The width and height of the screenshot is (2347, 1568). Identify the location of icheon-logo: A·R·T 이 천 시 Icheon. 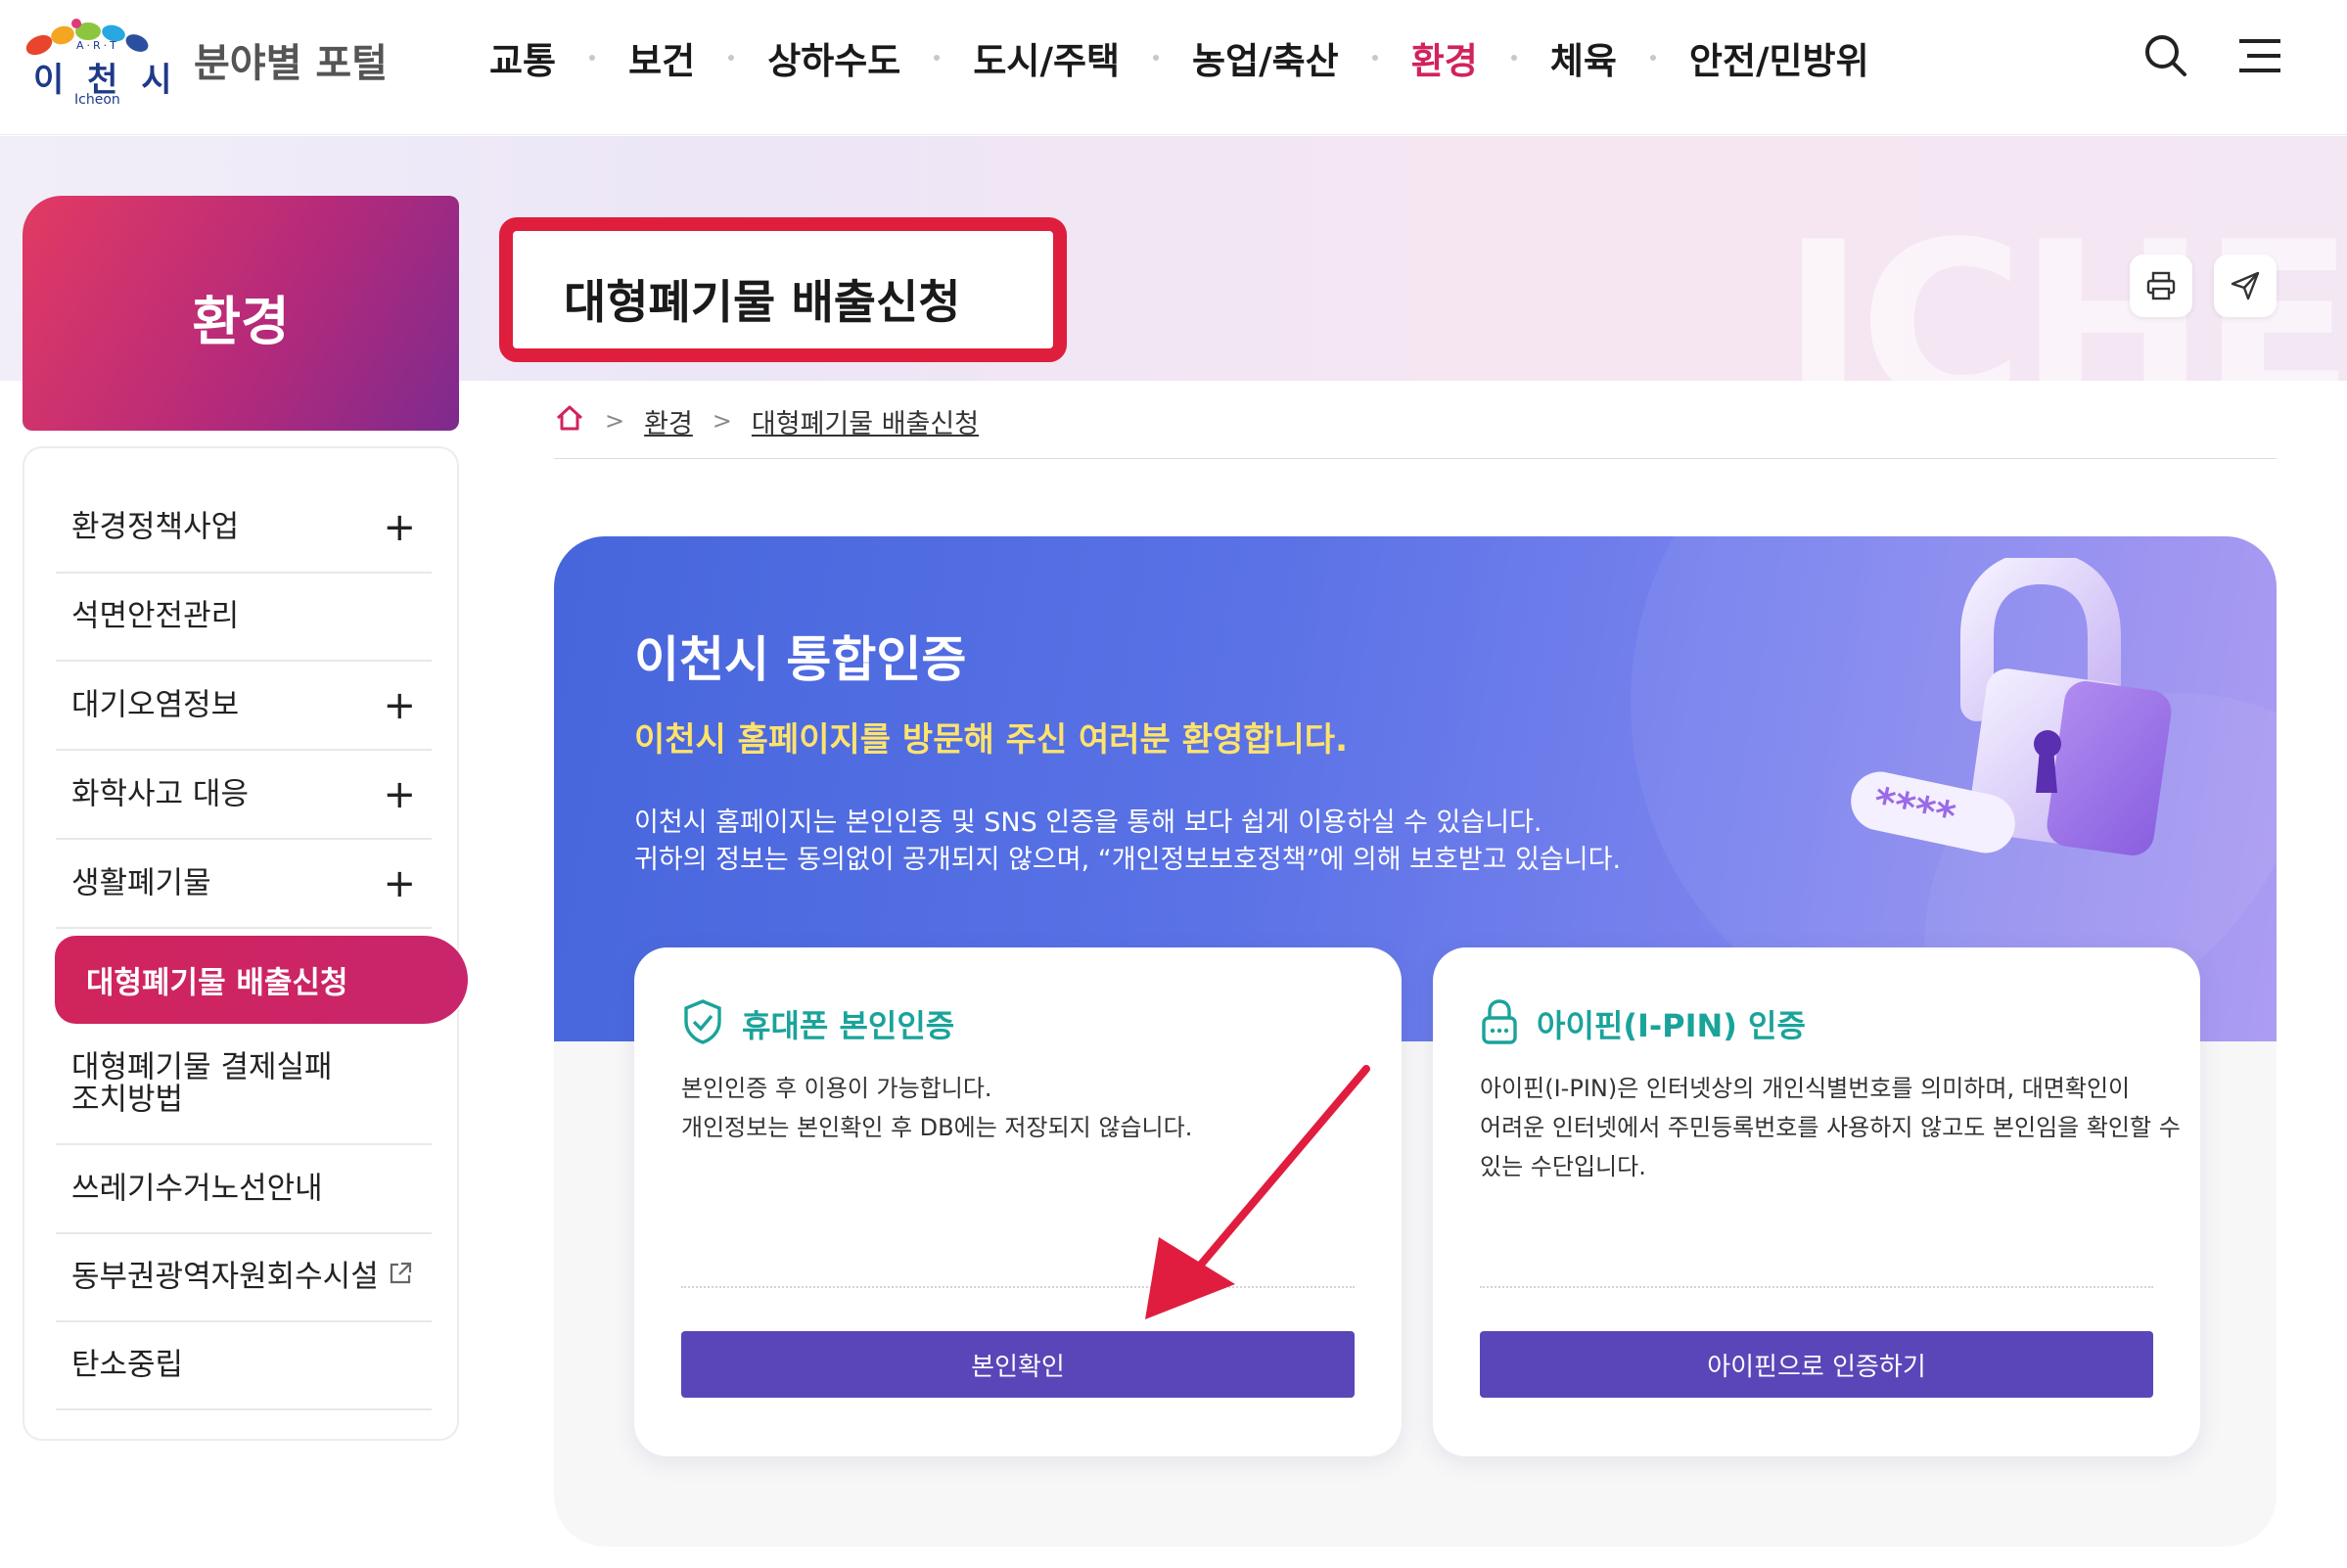
(96, 59).